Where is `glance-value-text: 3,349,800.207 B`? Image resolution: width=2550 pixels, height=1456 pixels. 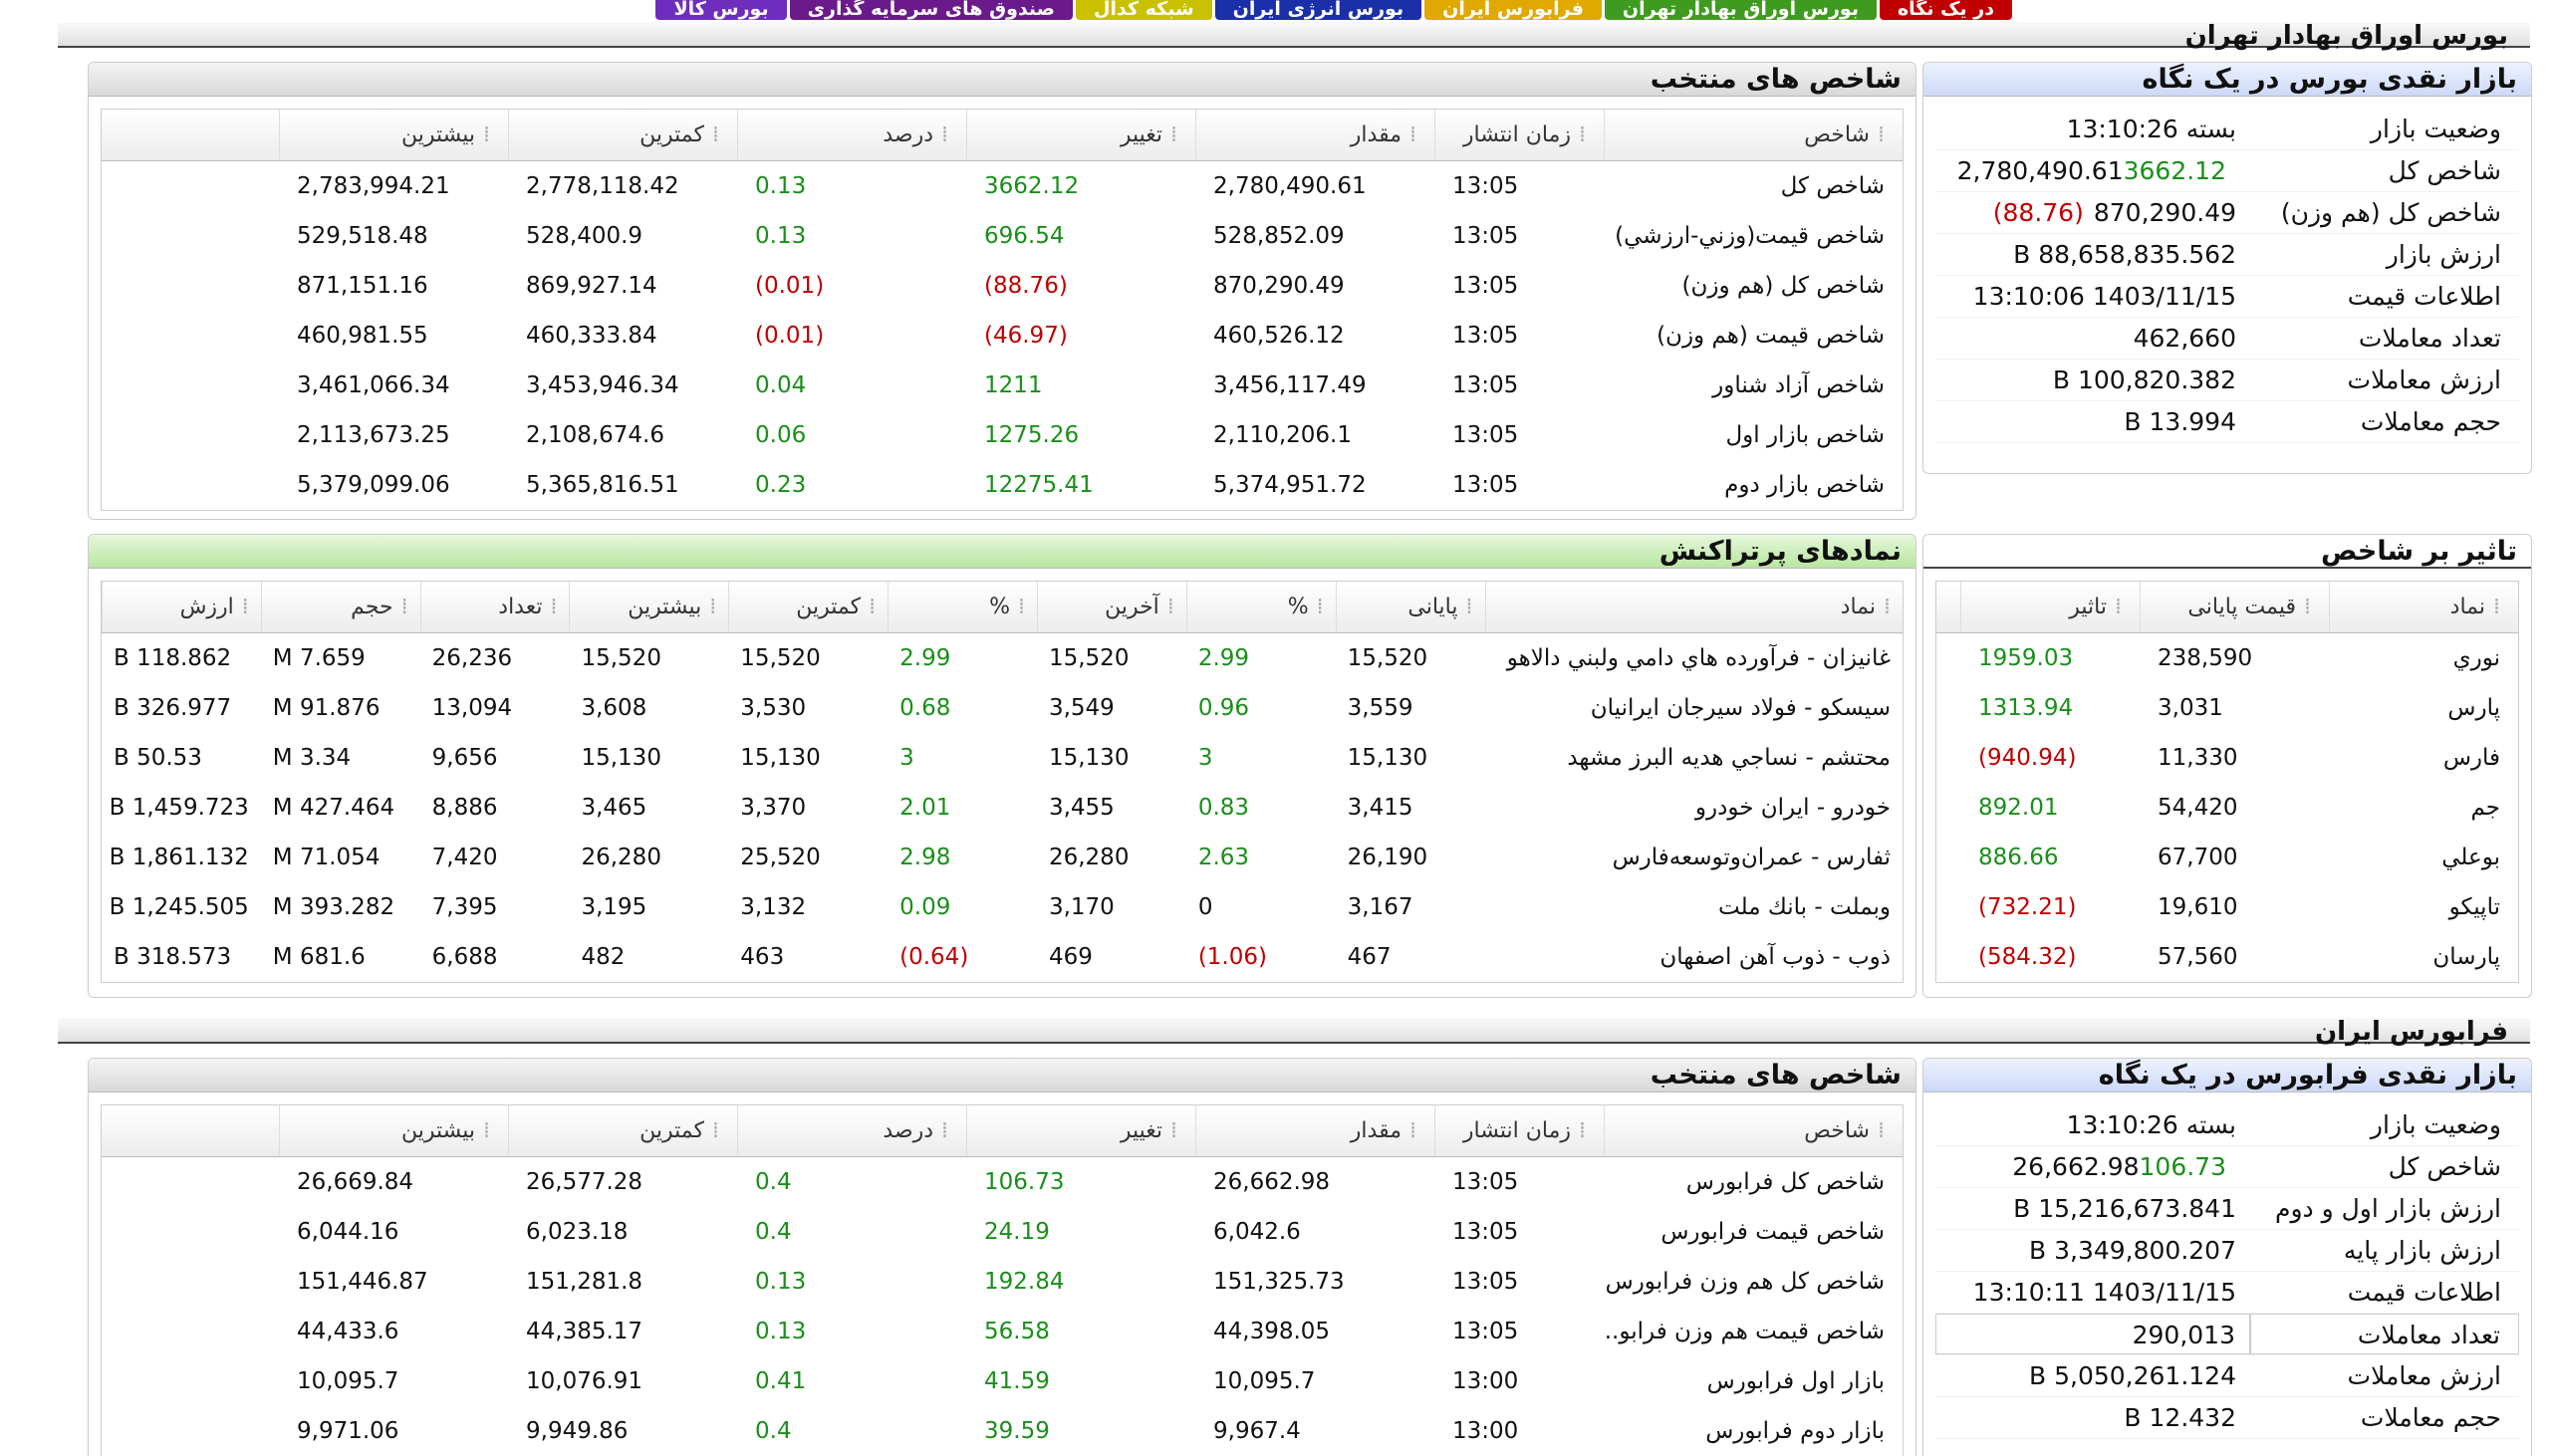 glance-value-text: 3,349,800.207 B is located at coordinates (2132, 1250).